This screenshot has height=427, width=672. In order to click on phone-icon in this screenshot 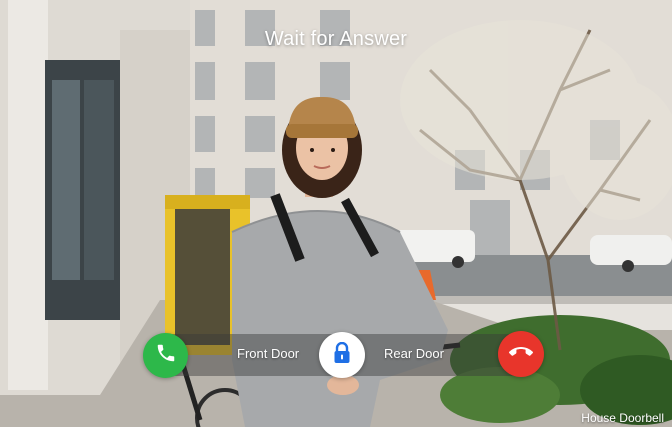, I will do `click(166, 355)`.